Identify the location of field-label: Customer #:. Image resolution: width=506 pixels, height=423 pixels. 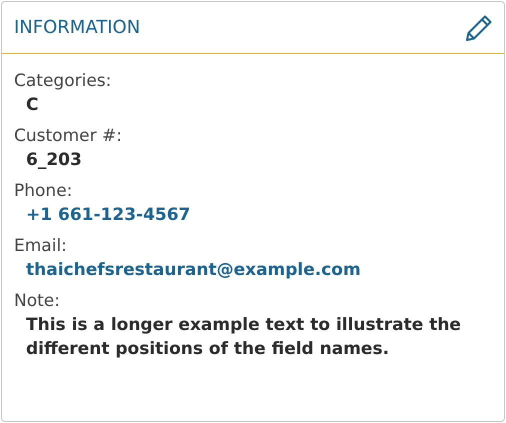
(68, 136).